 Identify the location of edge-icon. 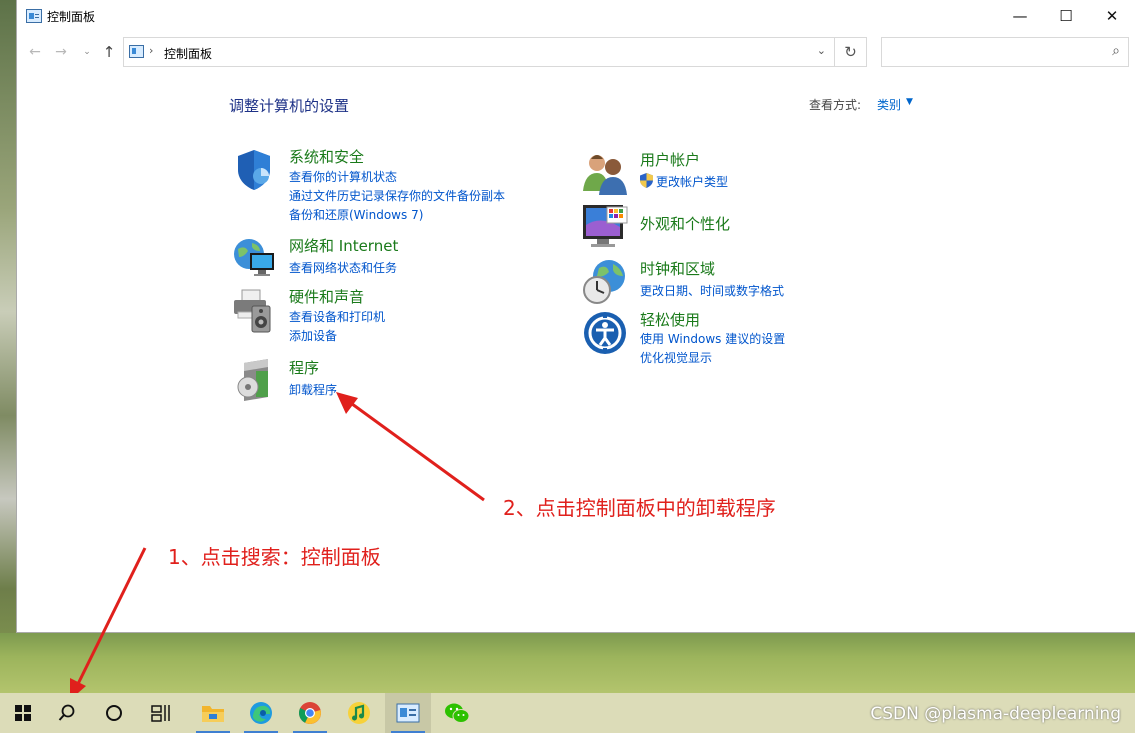
(261, 713).